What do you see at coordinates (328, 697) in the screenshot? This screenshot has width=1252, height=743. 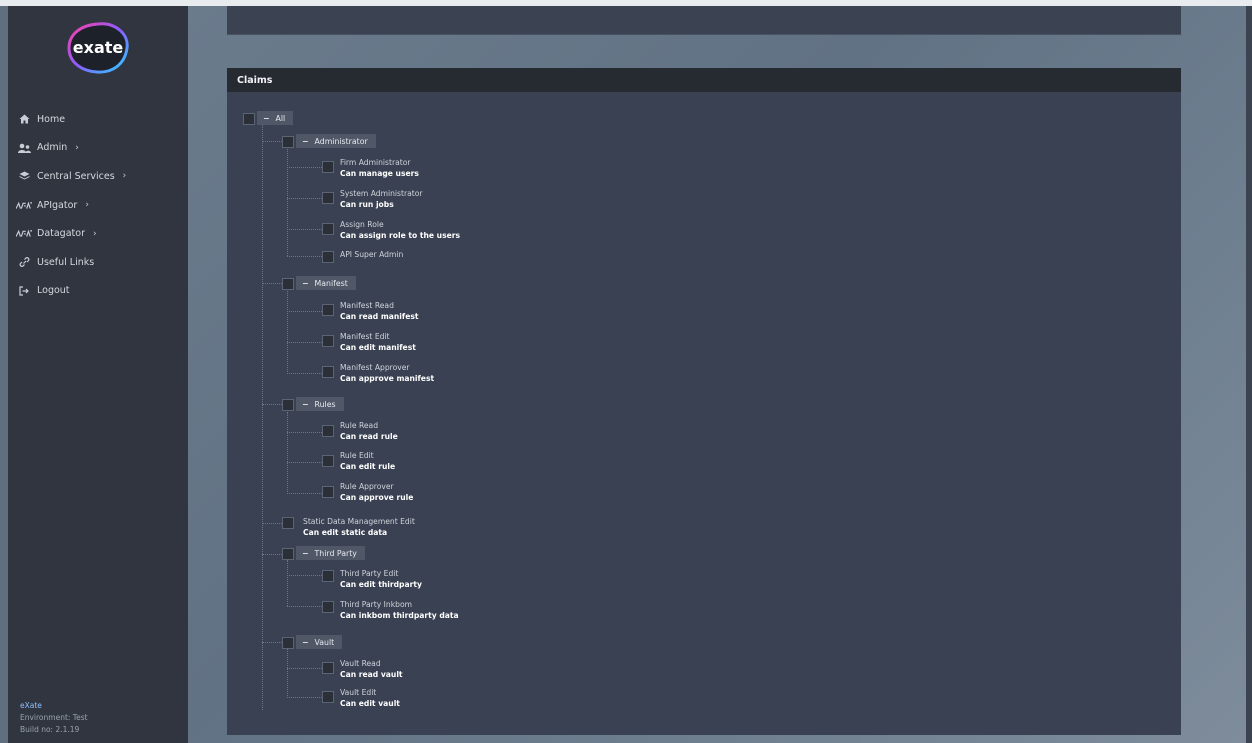 I see `checkbox-vault-edit` at bounding box center [328, 697].